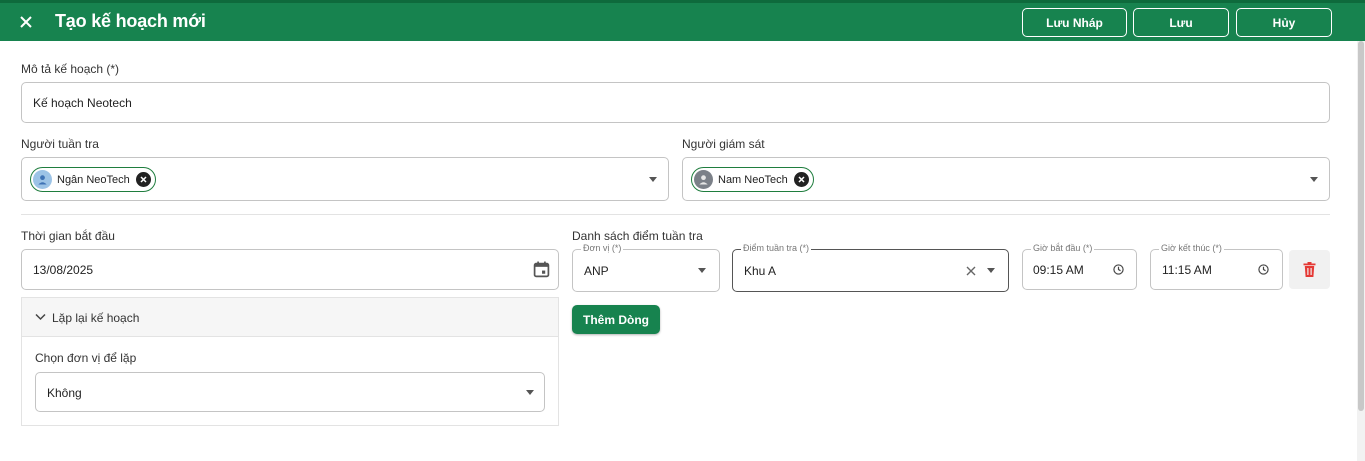 The image size is (1365, 461). I want to click on add-row-button: Thêm Dòng, so click(616, 319).